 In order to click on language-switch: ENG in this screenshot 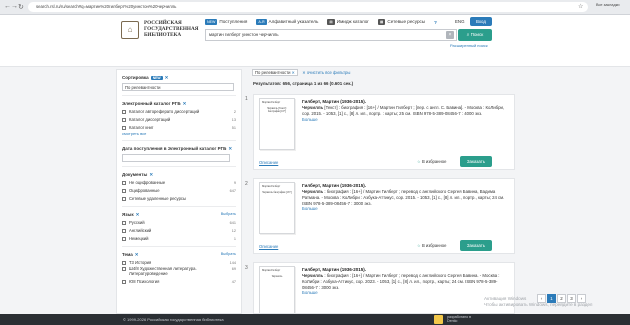, I will do `click(460, 21)`.